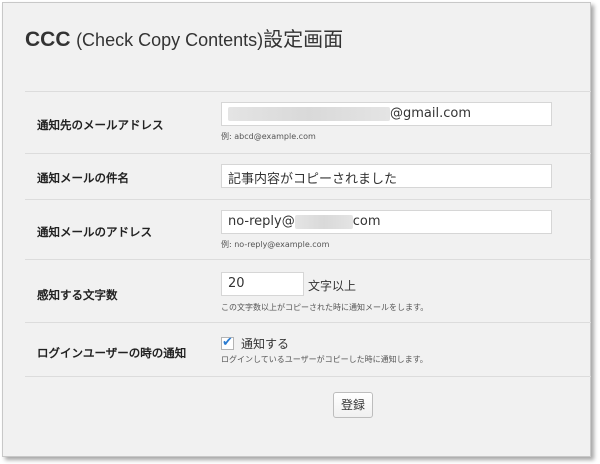 This screenshot has height=464, width=600. Describe the element at coordinates (83, 178) in the screenshot. I see `mail-subject-label: 通知メールの件名` at that location.